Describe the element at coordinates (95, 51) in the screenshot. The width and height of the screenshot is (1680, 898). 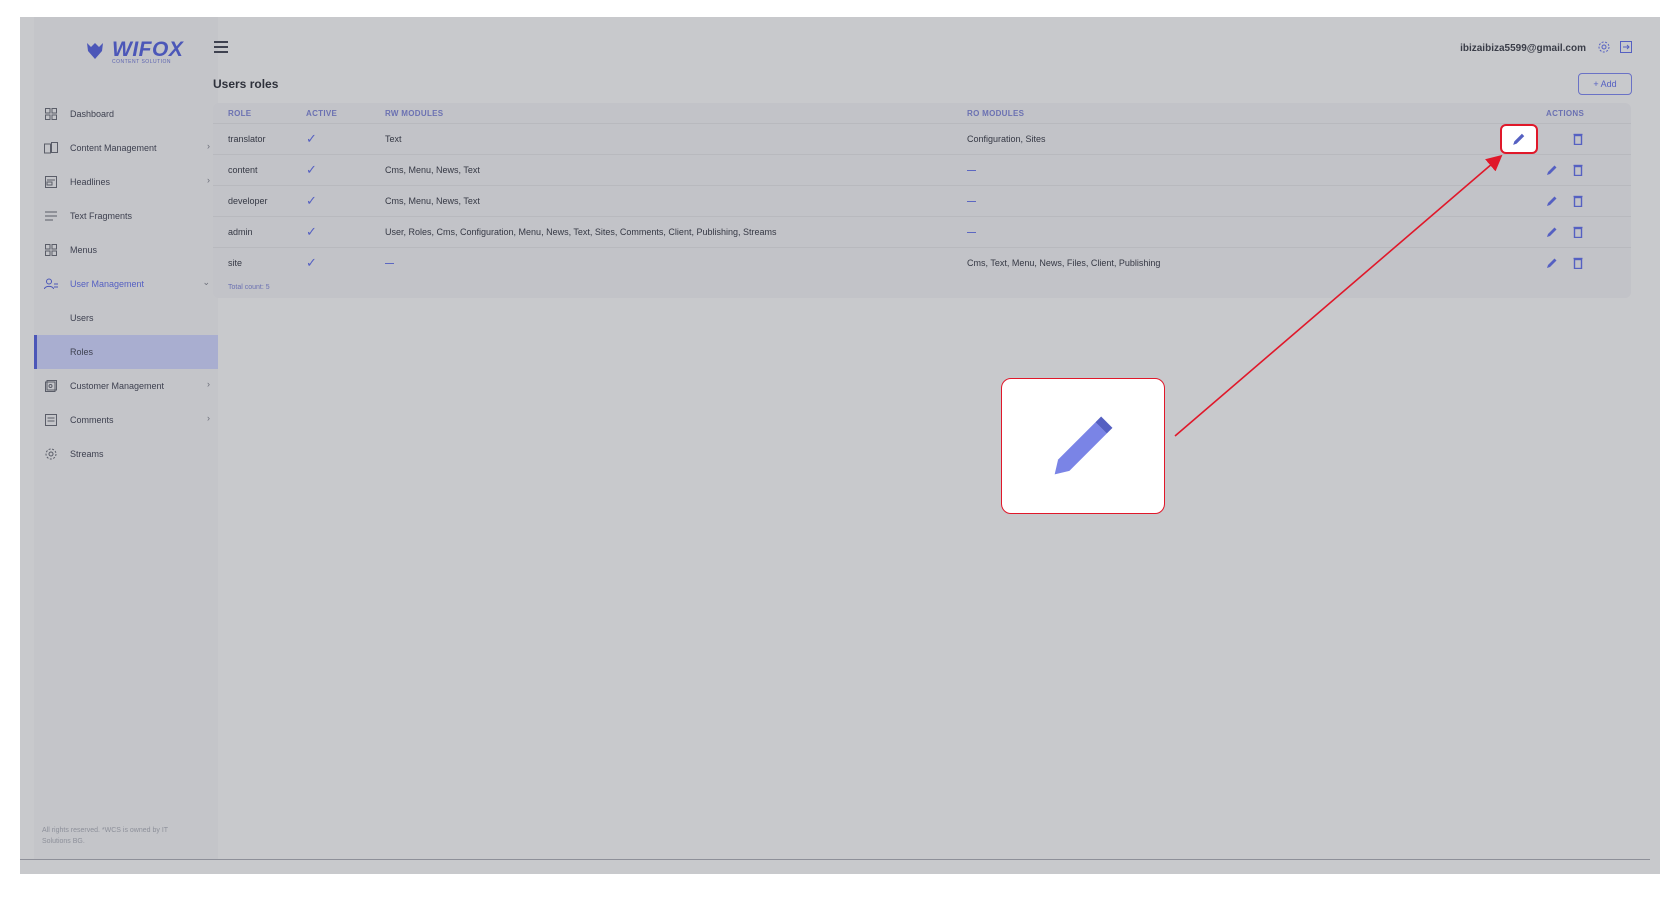
I see `logo-icon` at that location.